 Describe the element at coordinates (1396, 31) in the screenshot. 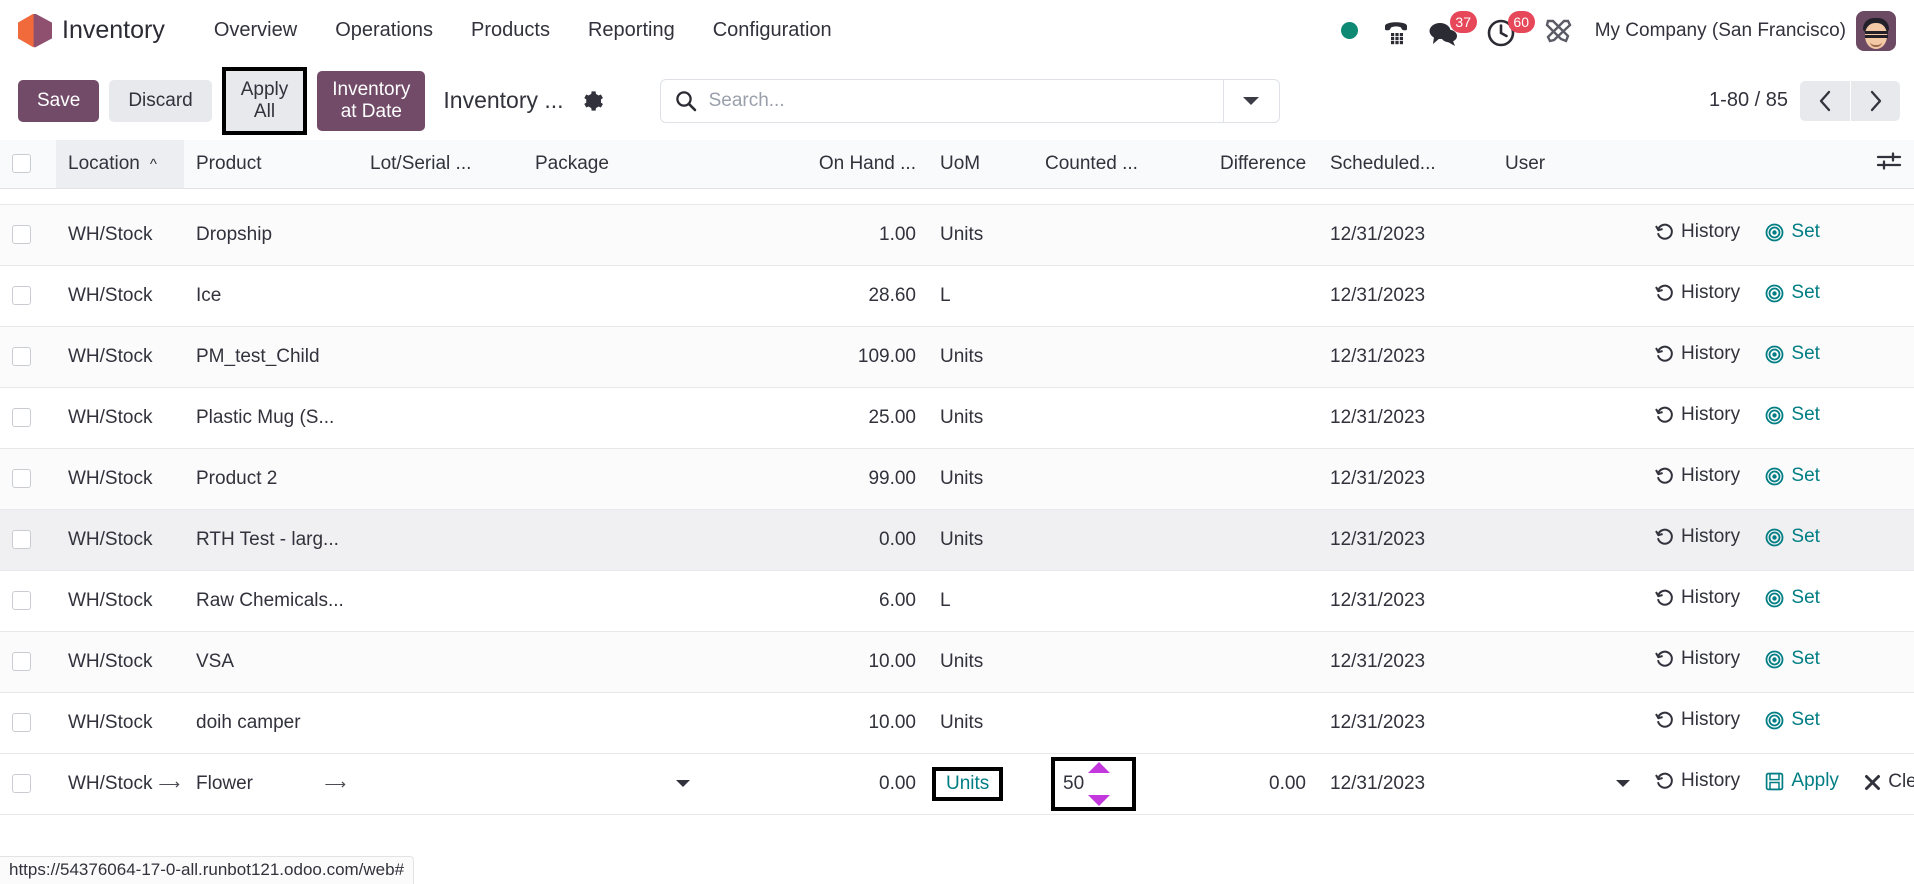

I see `phone-dialpad-icon` at that location.